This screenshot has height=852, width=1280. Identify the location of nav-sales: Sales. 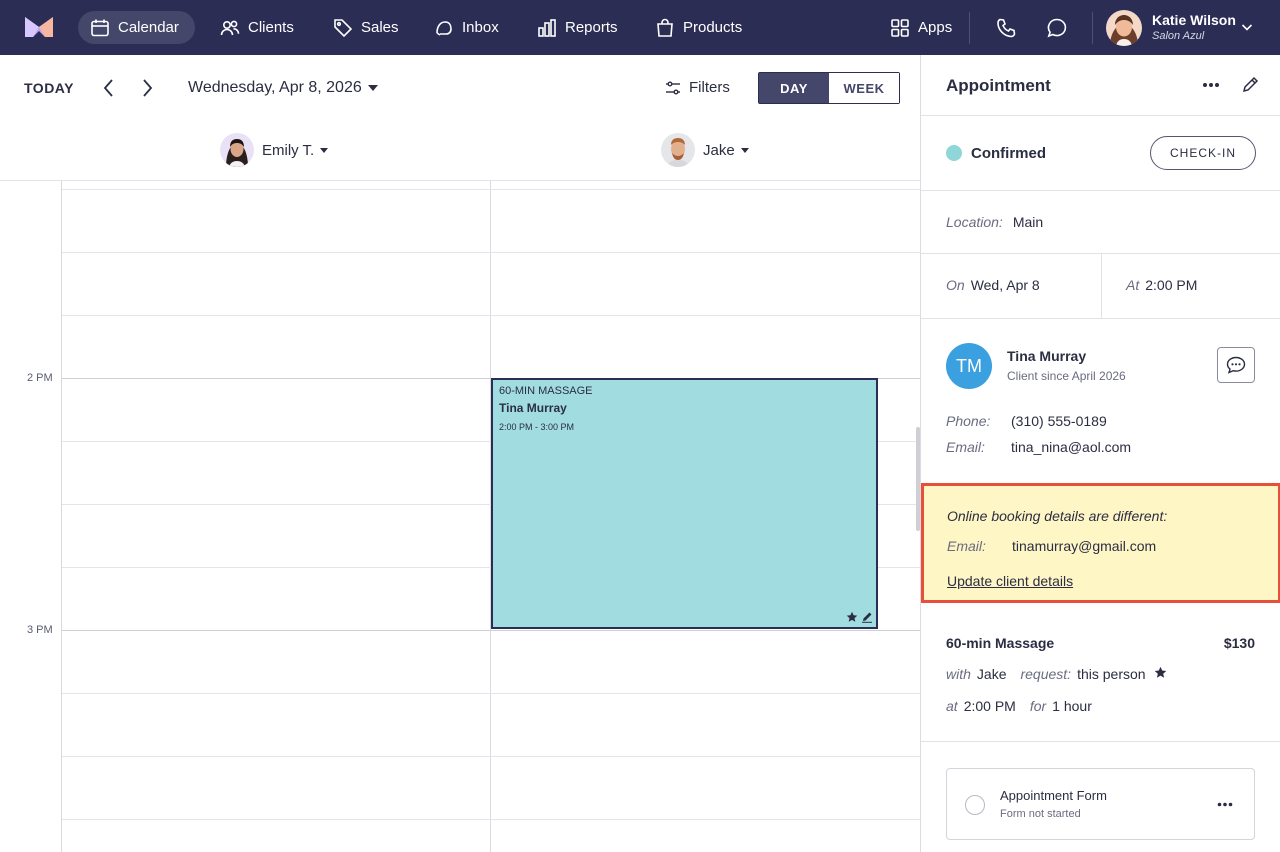
(368, 27).